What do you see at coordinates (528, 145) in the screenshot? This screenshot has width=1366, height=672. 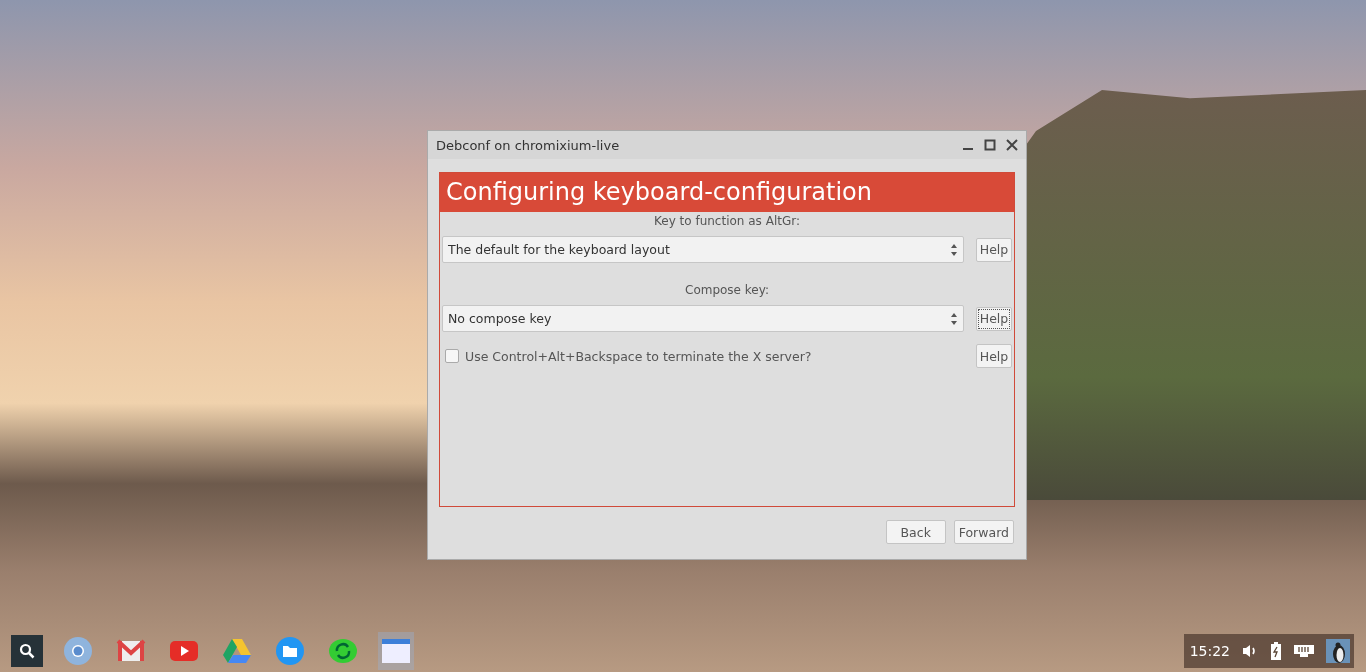 I see `window-title: Debconf on chromixium-live` at bounding box center [528, 145].